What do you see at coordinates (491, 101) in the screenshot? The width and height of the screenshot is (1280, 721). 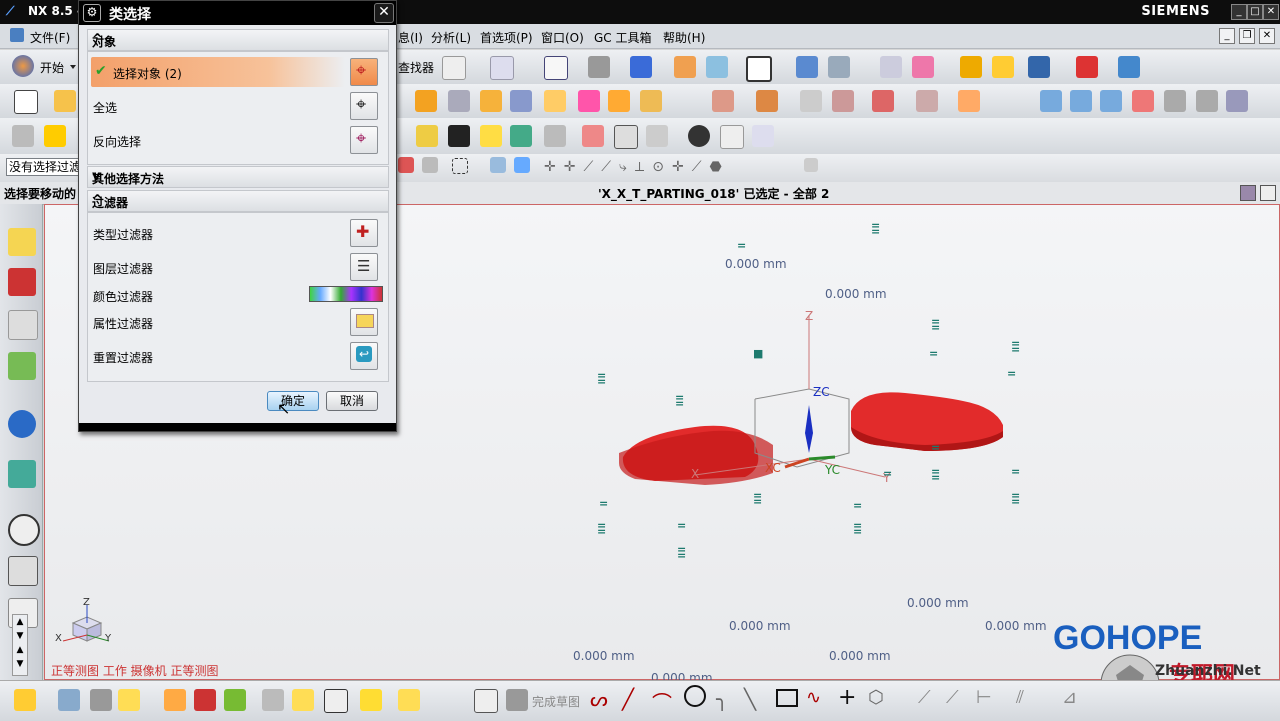 I see `block-icon` at bounding box center [491, 101].